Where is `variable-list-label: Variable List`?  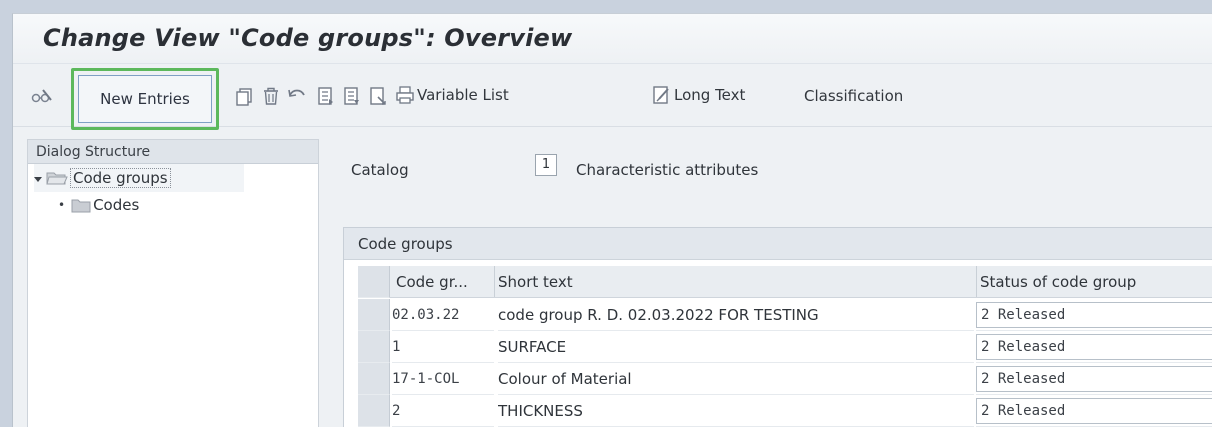 variable-list-label: Variable List is located at coordinates (463, 95).